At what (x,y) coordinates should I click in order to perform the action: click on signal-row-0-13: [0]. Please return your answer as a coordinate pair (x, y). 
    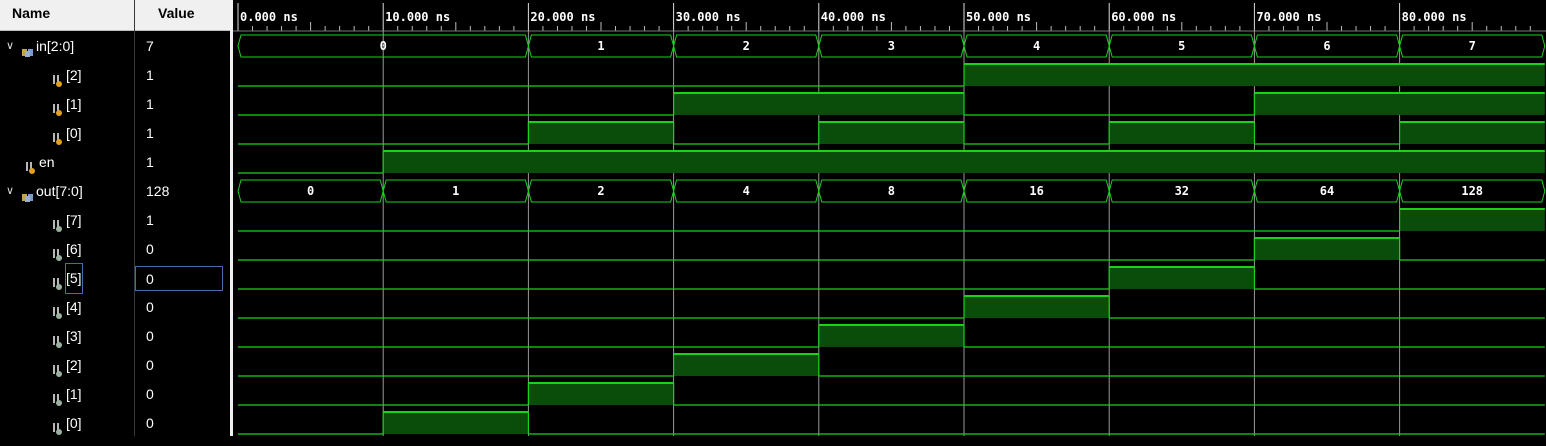
    Looking at the image, I should click on (67, 423).